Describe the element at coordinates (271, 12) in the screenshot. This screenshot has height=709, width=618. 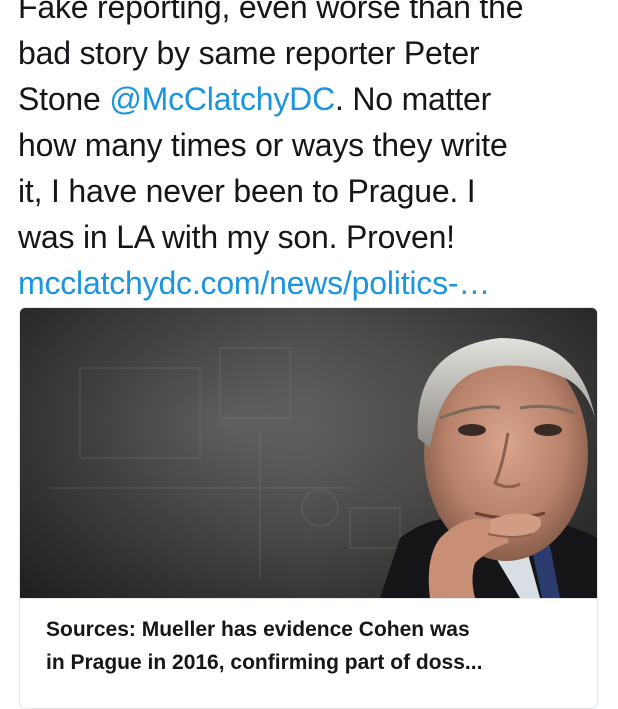
I see `tweet-text-line-1: Fake reporting, even worse than the` at that location.